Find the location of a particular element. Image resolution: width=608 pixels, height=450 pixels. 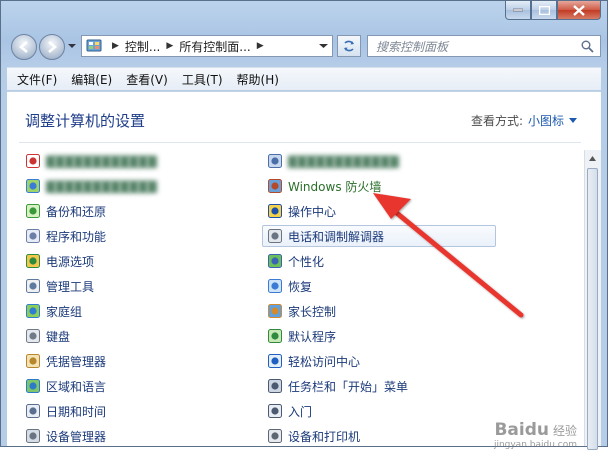

control-panel-item: 程序和功能 is located at coordinates (65, 236).